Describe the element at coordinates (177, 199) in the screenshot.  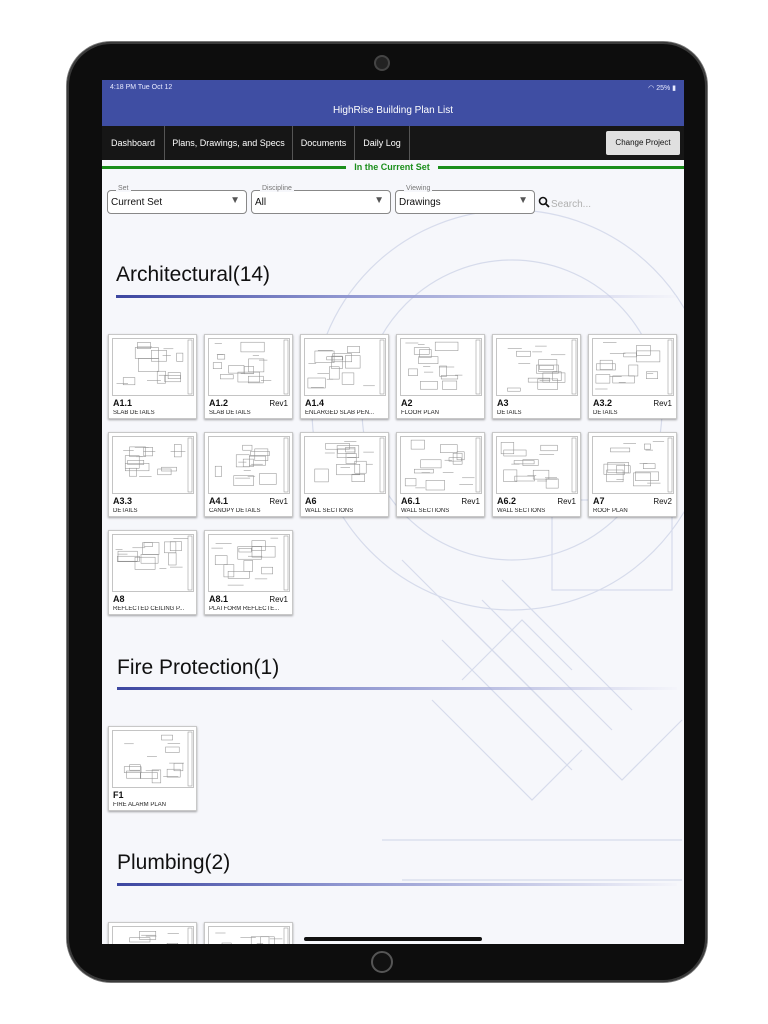
I see `set-dropdown: Set Current Set ▼` at that location.